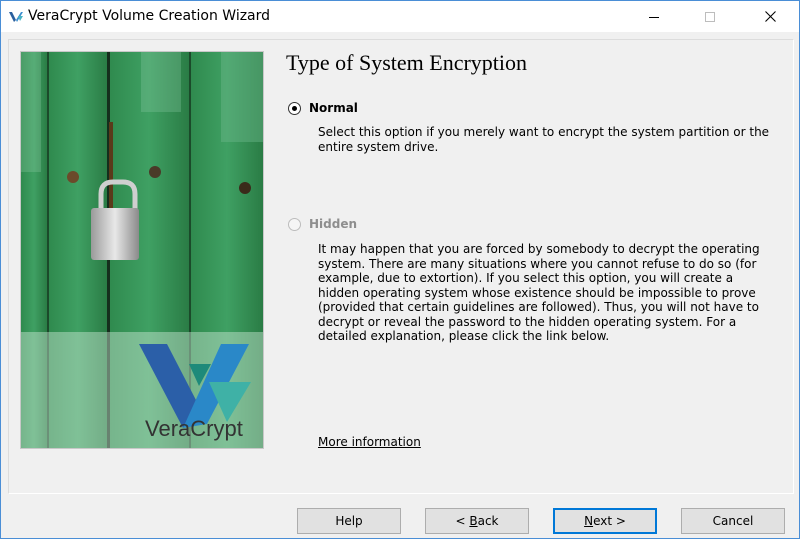 This screenshot has height=539, width=800. What do you see at coordinates (194, 428) in the screenshot?
I see `veracrypt-logo-text: VeraCrypt` at bounding box center [194, 428].